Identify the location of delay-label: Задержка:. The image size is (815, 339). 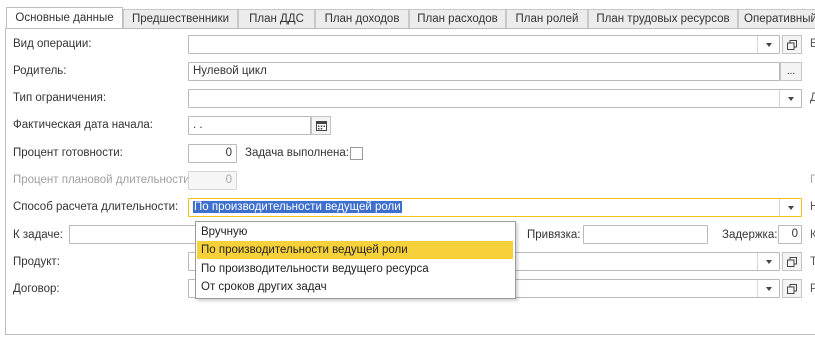
(750, 235).